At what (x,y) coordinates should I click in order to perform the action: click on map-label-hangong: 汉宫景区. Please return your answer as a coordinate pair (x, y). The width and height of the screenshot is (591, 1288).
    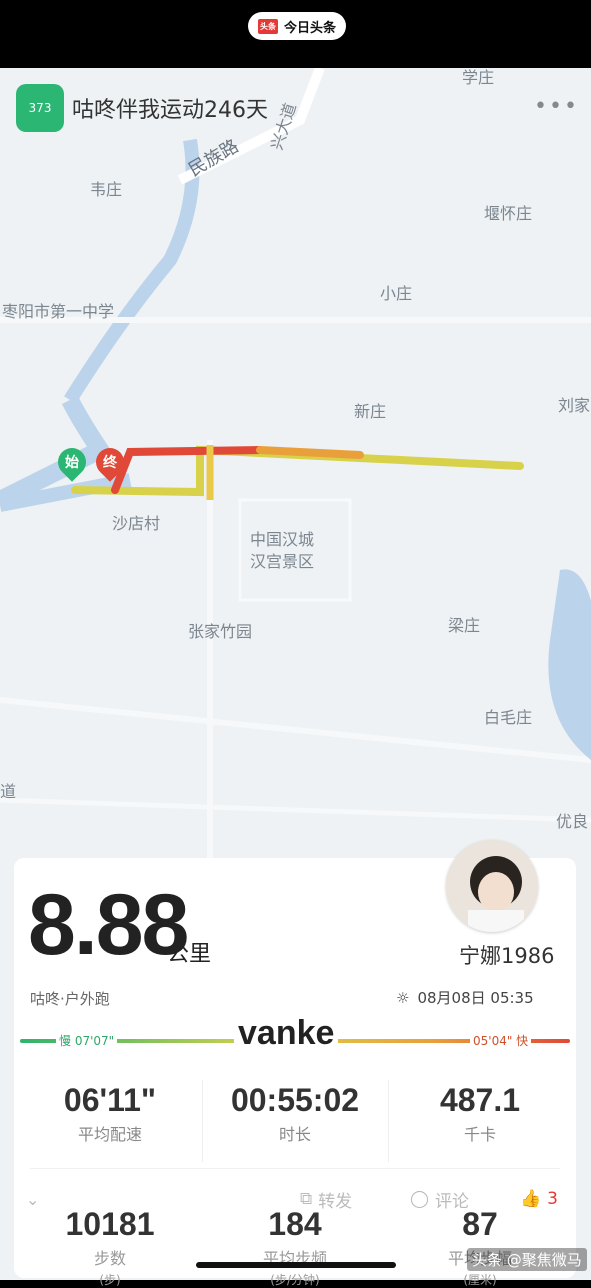
    Looking at the image, I should click on (282, 561).